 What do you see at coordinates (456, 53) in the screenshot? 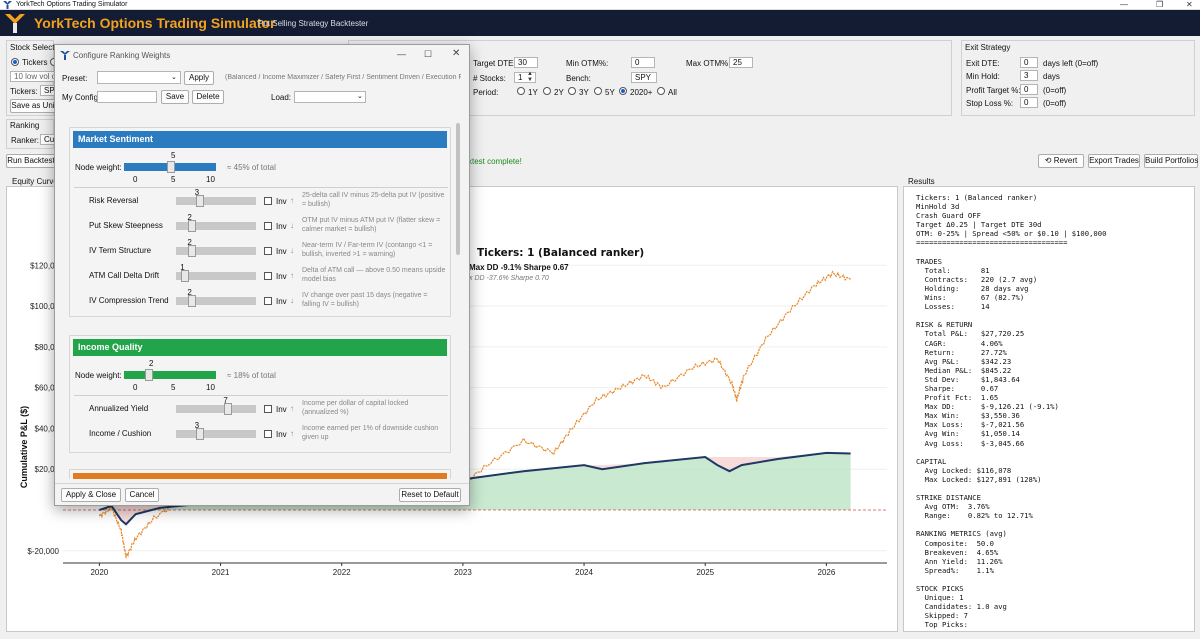
I see `dialog-close-icon: ✕` at bounding box center [456, 53].